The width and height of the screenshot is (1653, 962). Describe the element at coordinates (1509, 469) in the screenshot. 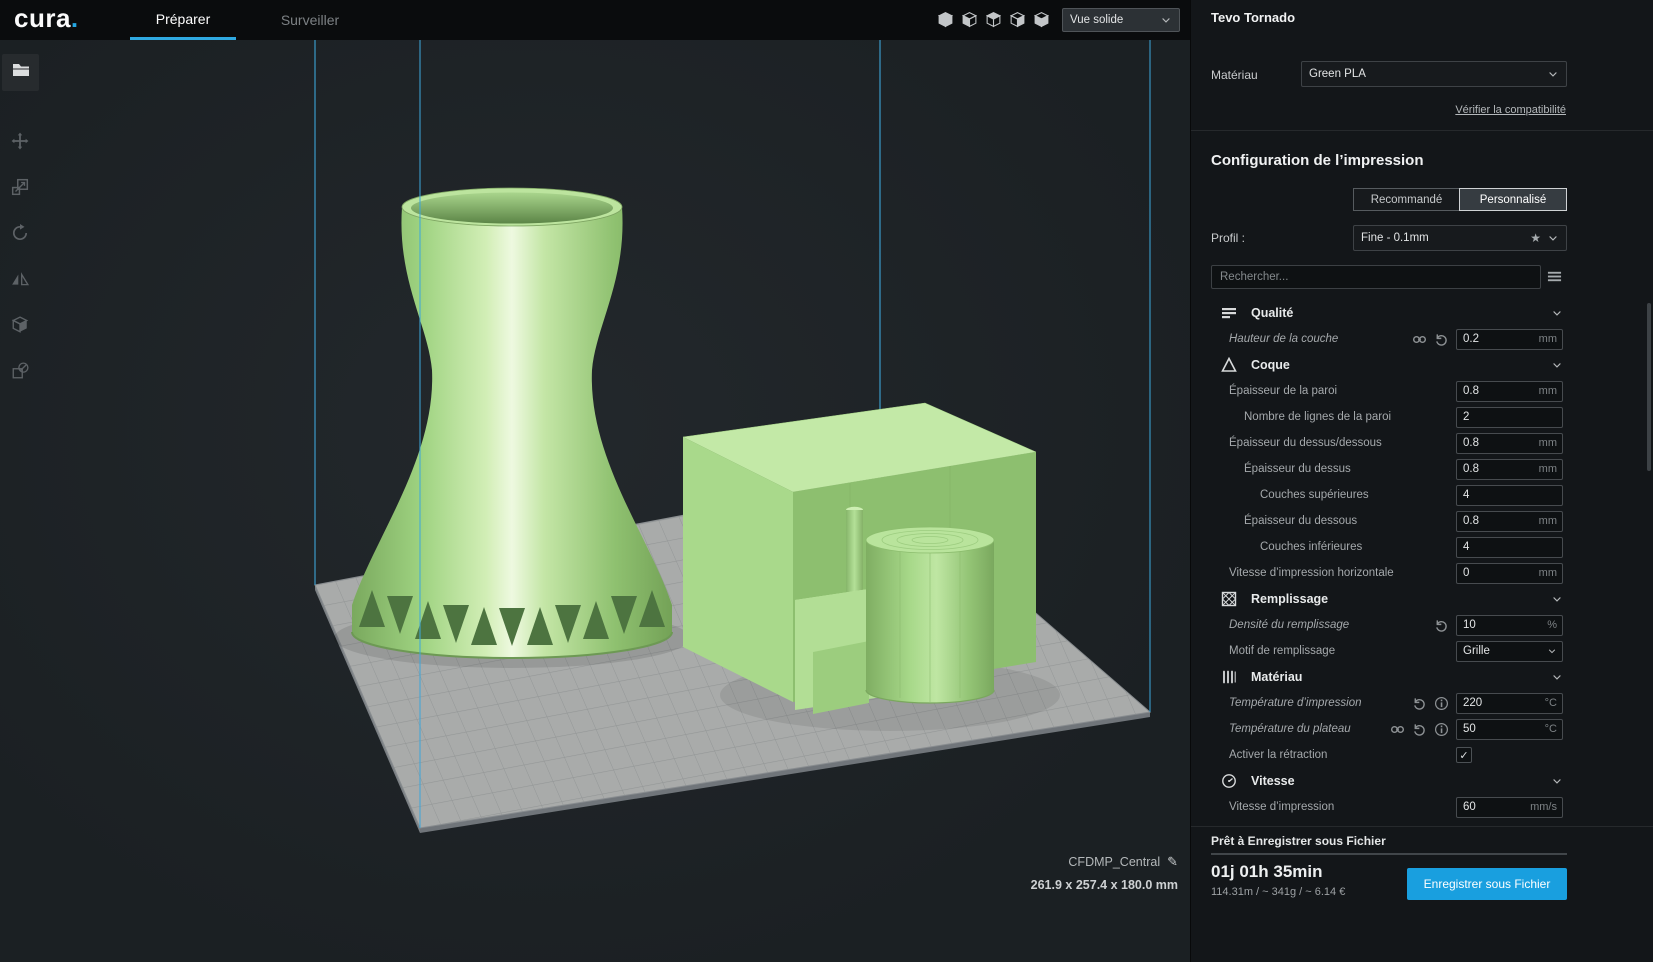

I see `top-thickness-input: 0.8 mm` at that location.